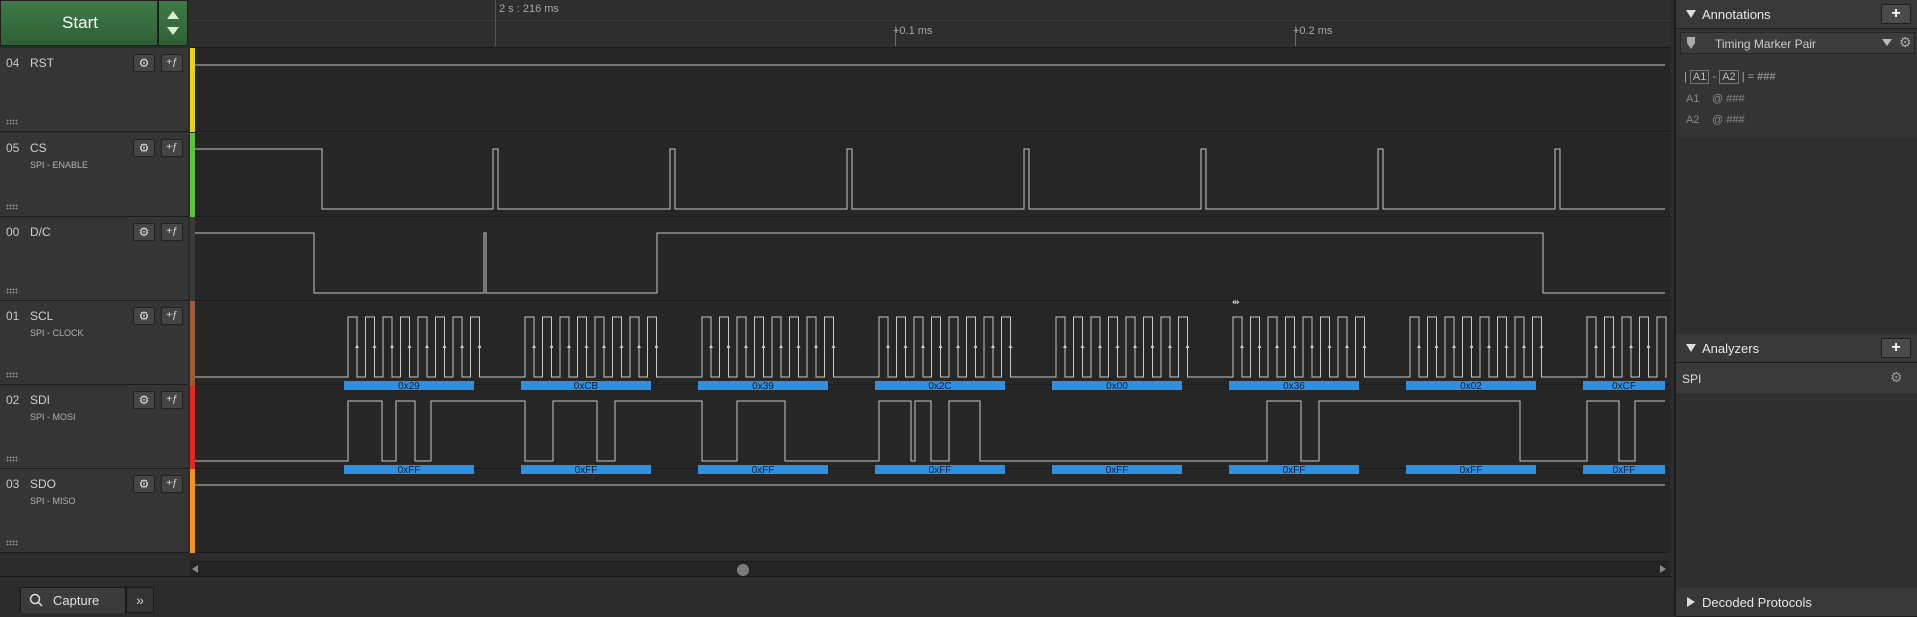  What do you see at coordinates (1693, 99) in the screenshot?
I see `a1-label: A1` at bounding box center [1693, 99].